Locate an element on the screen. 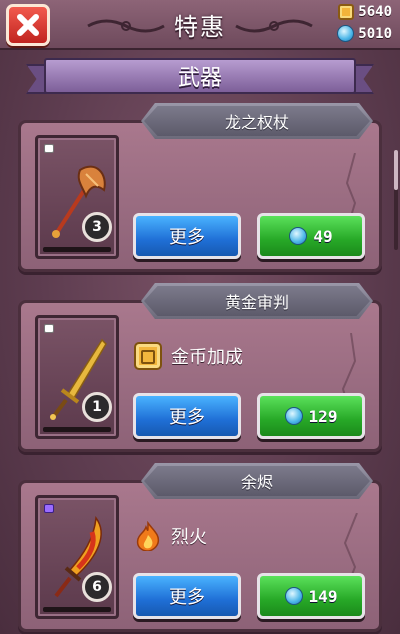 This screenshot has width=400, height=634. price: 129 is located at coordinates (323, 416).